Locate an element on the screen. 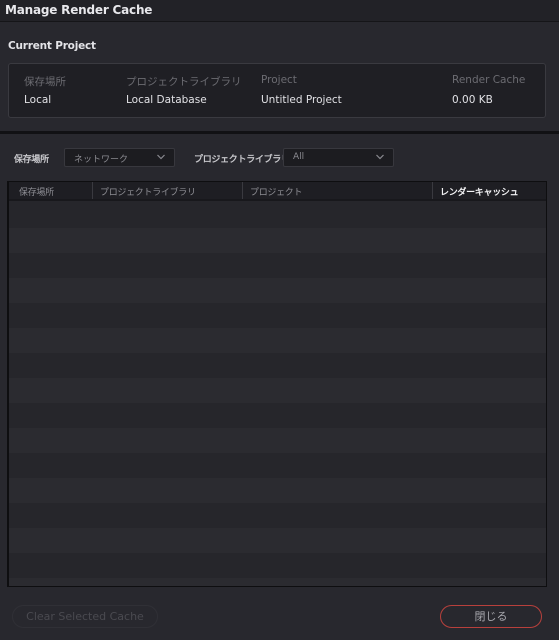 This screenshot has height=640, width=559. current-library-label: プロジェクトライブラリ is located at coordinates (184, 82).